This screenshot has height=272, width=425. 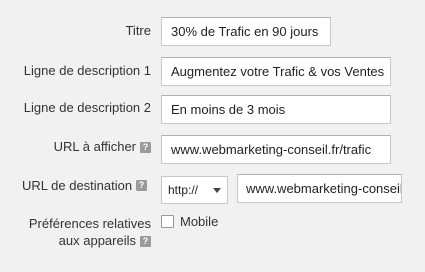 What do you see at coordinates (87, 107) in the screenshot?
I see `ligne2-label: Ligne de description 2` at bounding box center [87, 107].